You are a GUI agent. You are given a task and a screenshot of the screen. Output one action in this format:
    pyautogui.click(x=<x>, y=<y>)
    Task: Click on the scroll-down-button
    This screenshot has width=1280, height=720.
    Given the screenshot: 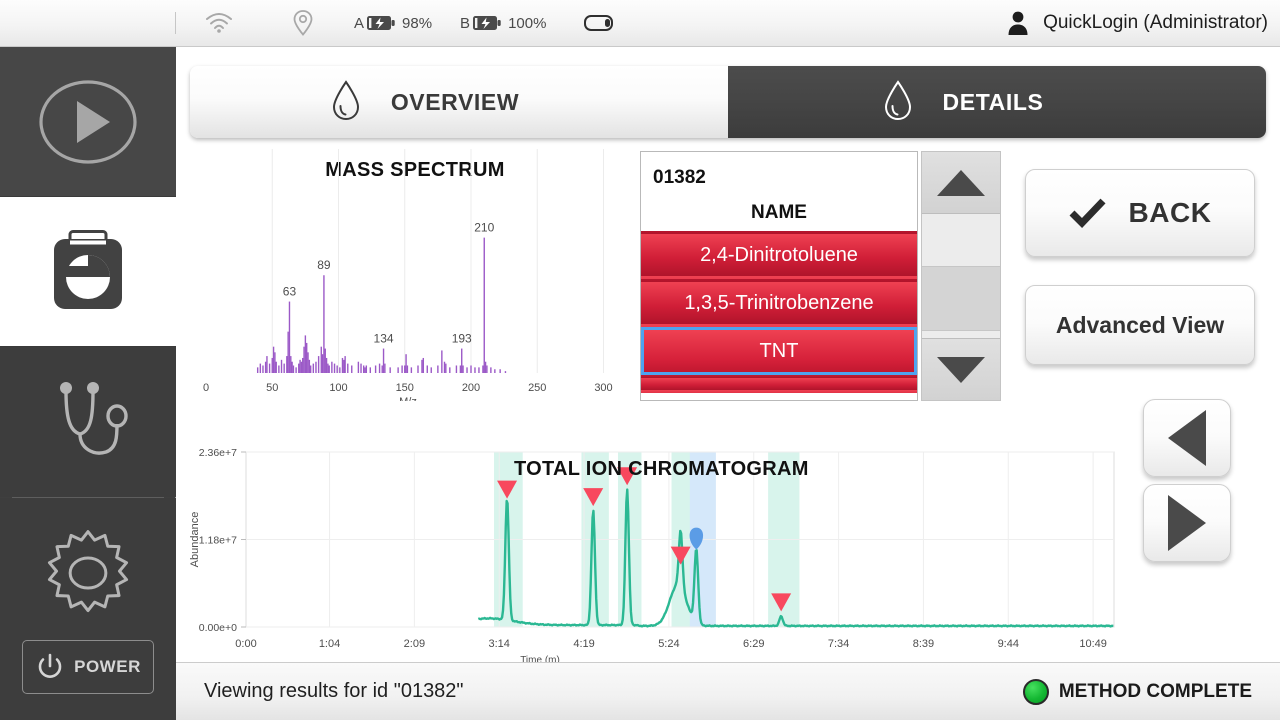 What is the action you would take?
    pyautogui.click(x=961, y=369)
    